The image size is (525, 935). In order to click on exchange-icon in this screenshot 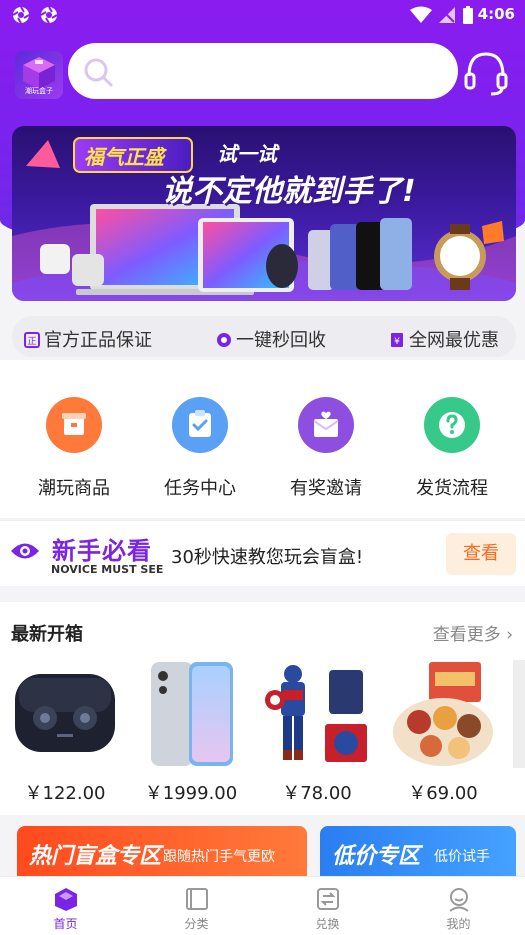, I will do `click(328, 899)`.